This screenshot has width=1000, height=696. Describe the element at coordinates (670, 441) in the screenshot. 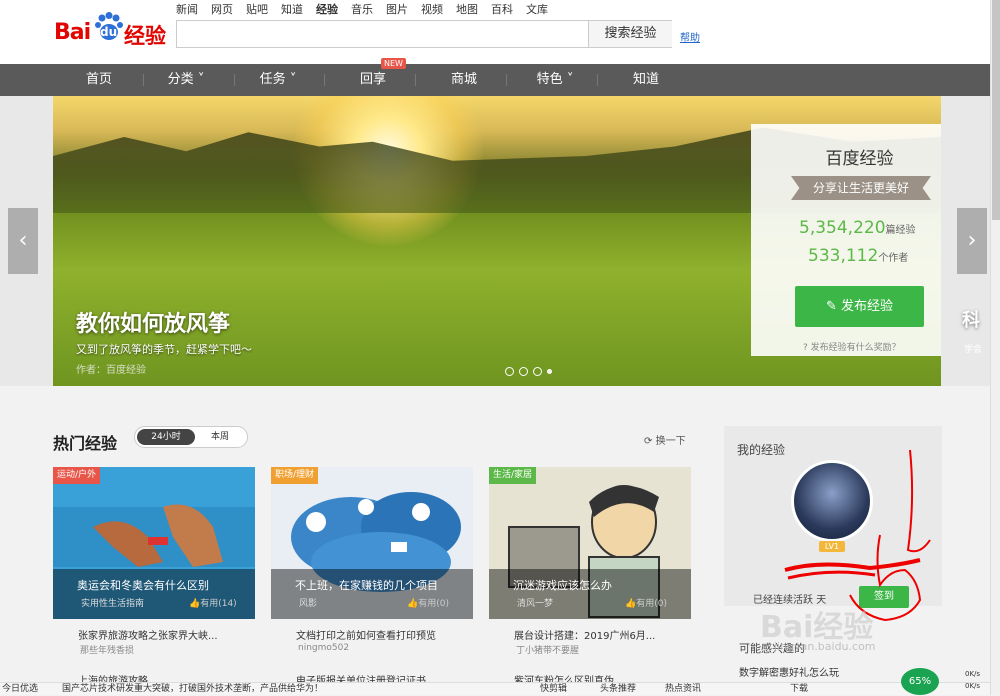

I see `refresh-label: 换一下` at that location.